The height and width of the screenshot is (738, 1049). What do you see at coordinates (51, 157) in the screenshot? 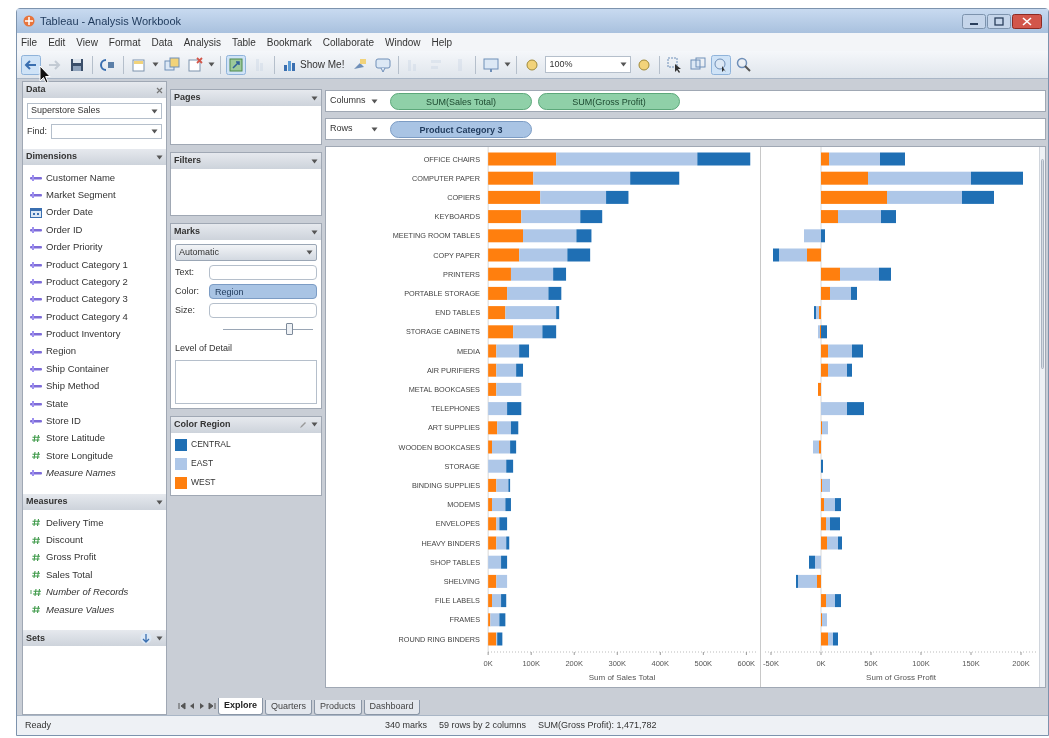
I see `panel-title: Dimensions` at bounding box center [51, 157].